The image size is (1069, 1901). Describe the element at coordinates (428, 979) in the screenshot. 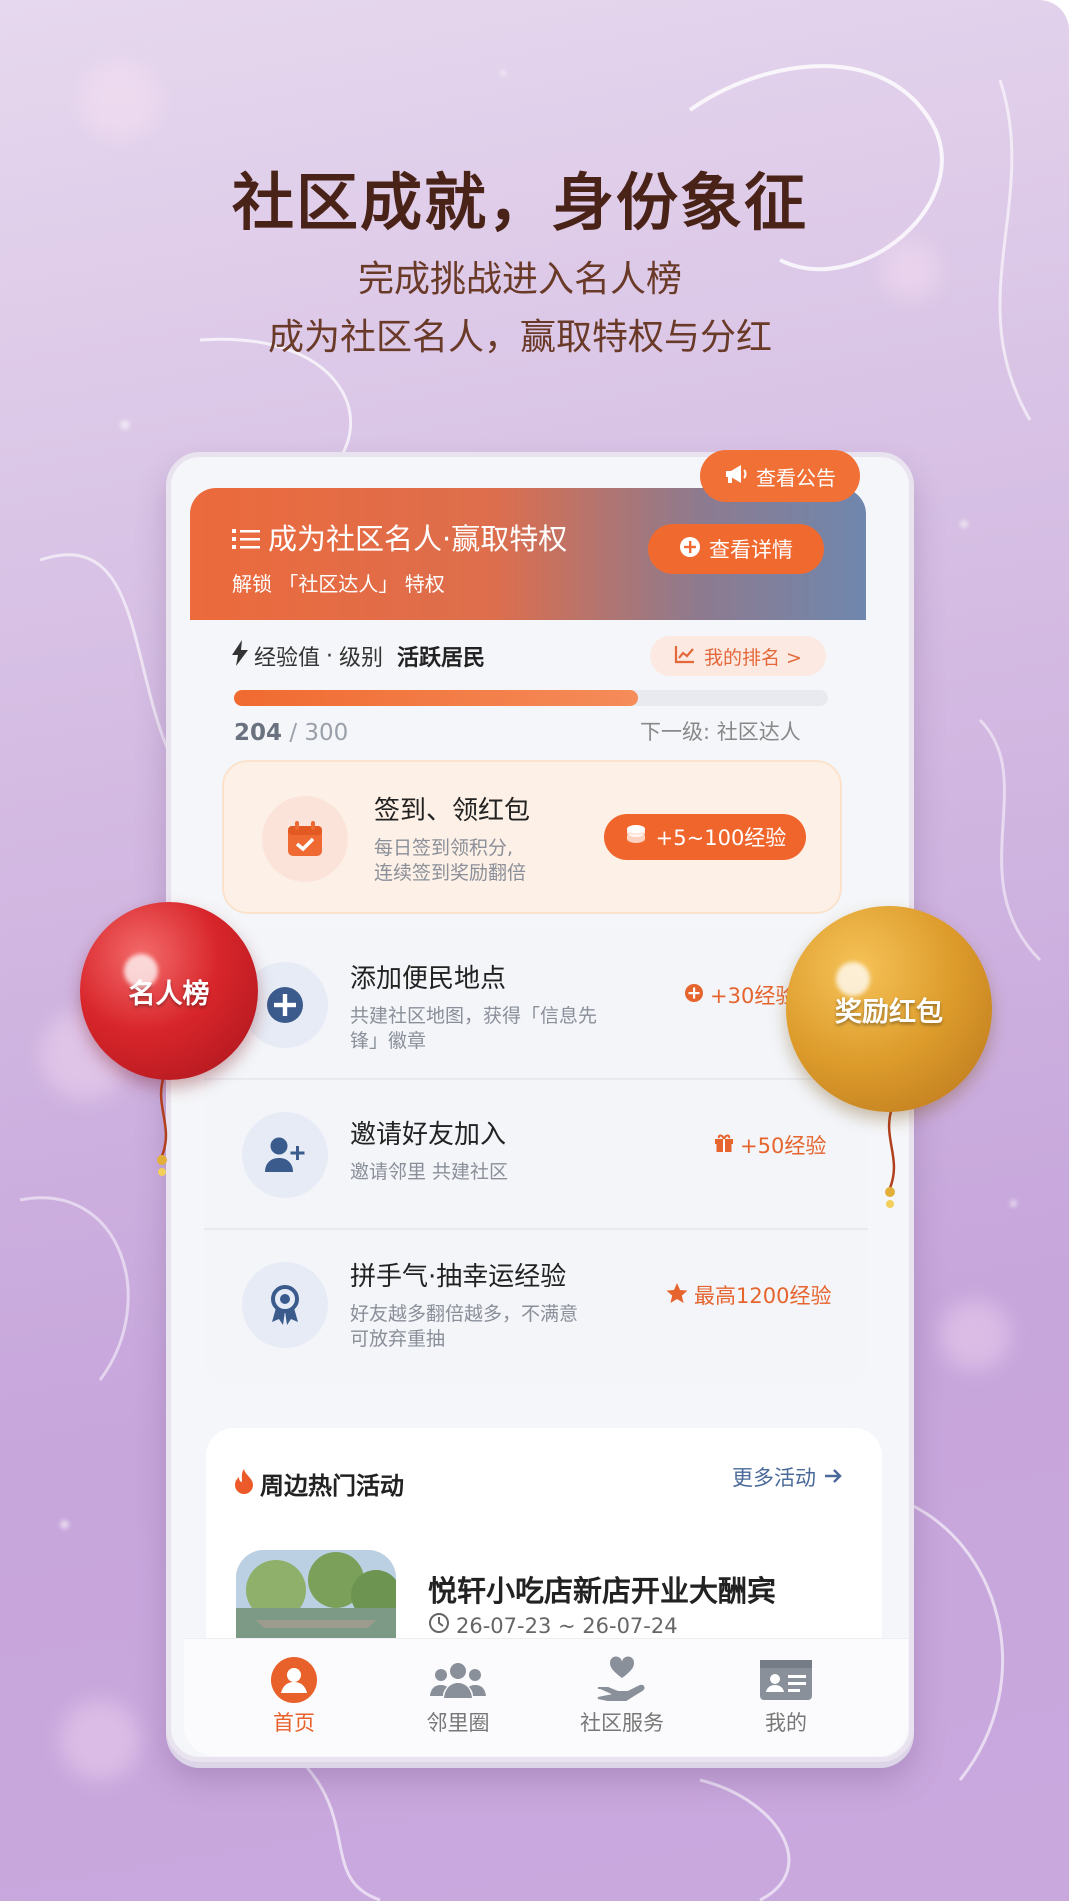

I see `task-title: 添加便民地点` at that location.